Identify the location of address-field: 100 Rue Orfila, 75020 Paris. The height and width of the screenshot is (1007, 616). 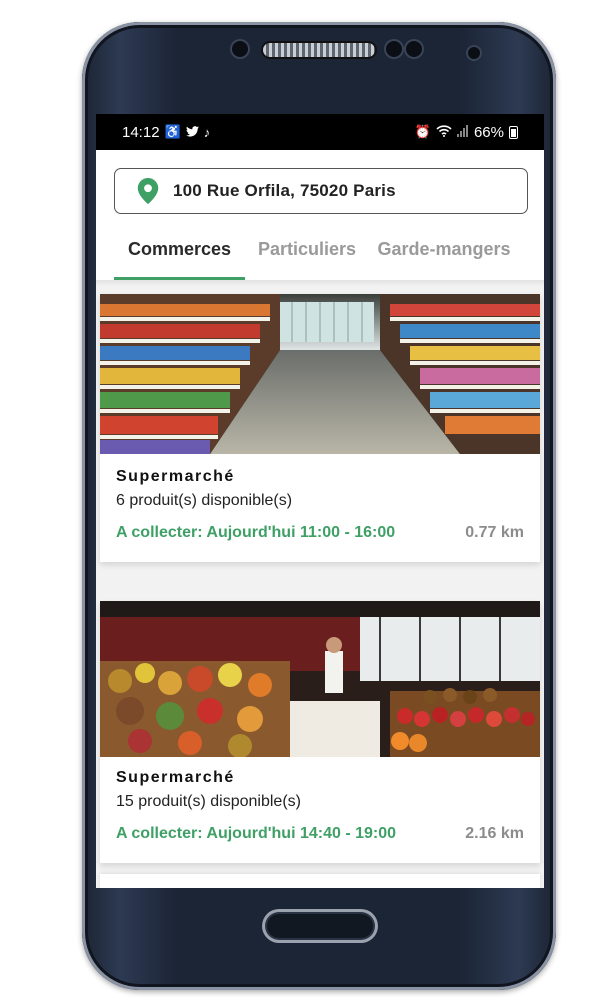
(321, 191).